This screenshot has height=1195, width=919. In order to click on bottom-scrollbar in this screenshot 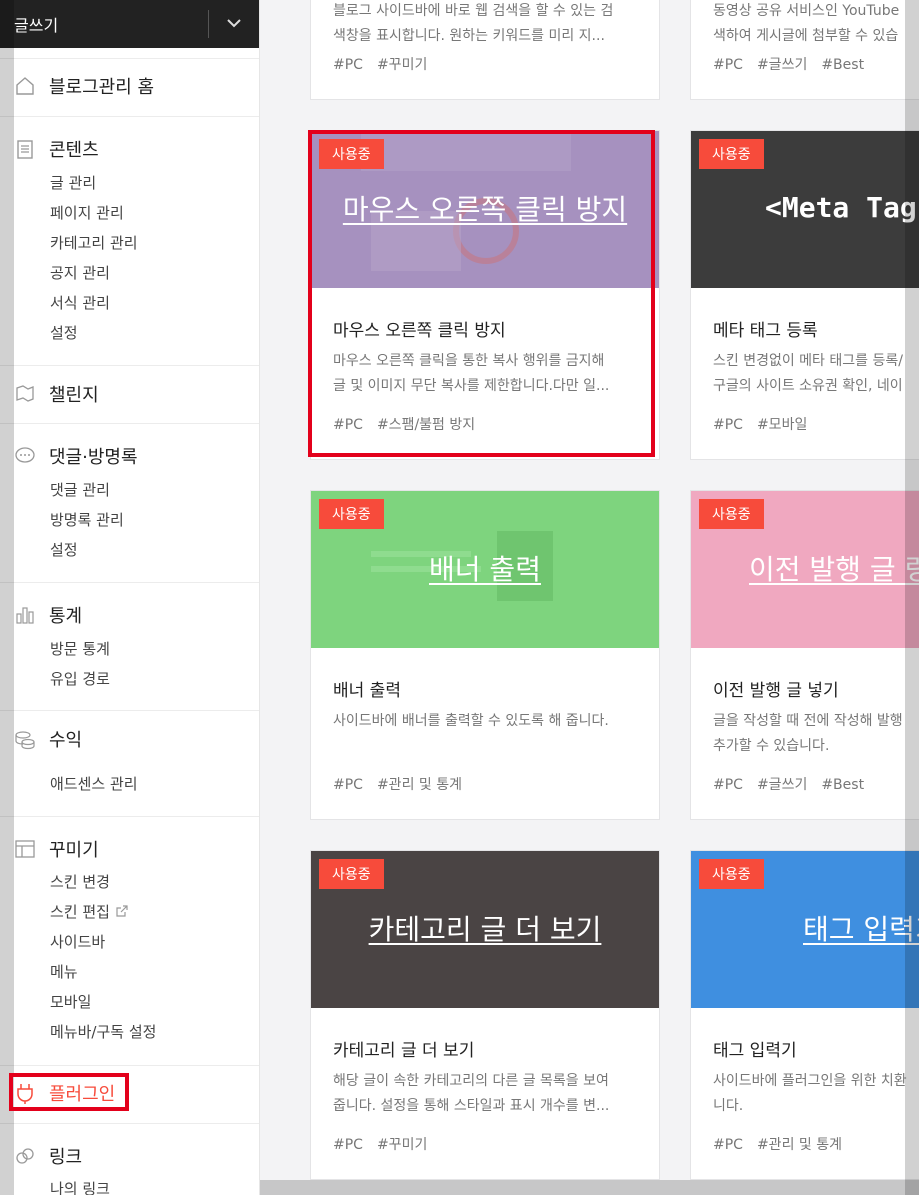, I will do `click(589, 1187)`.